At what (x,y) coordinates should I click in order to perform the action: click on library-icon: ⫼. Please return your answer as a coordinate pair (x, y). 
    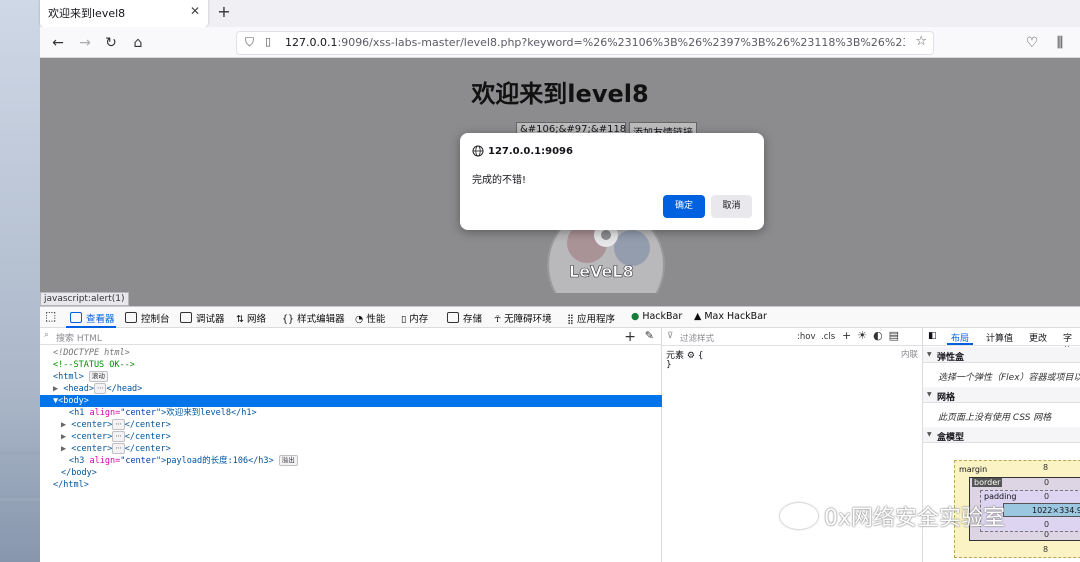
    Looking at the image, I should click on (1060, 43).